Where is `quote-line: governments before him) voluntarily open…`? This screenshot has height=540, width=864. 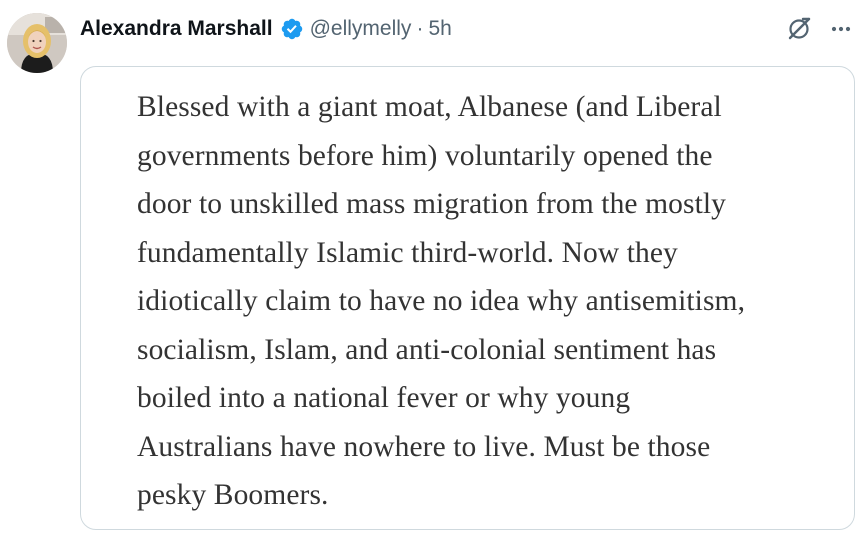
quote-line: governments before him) voluntarily open… is located at coordinates (425, 155).